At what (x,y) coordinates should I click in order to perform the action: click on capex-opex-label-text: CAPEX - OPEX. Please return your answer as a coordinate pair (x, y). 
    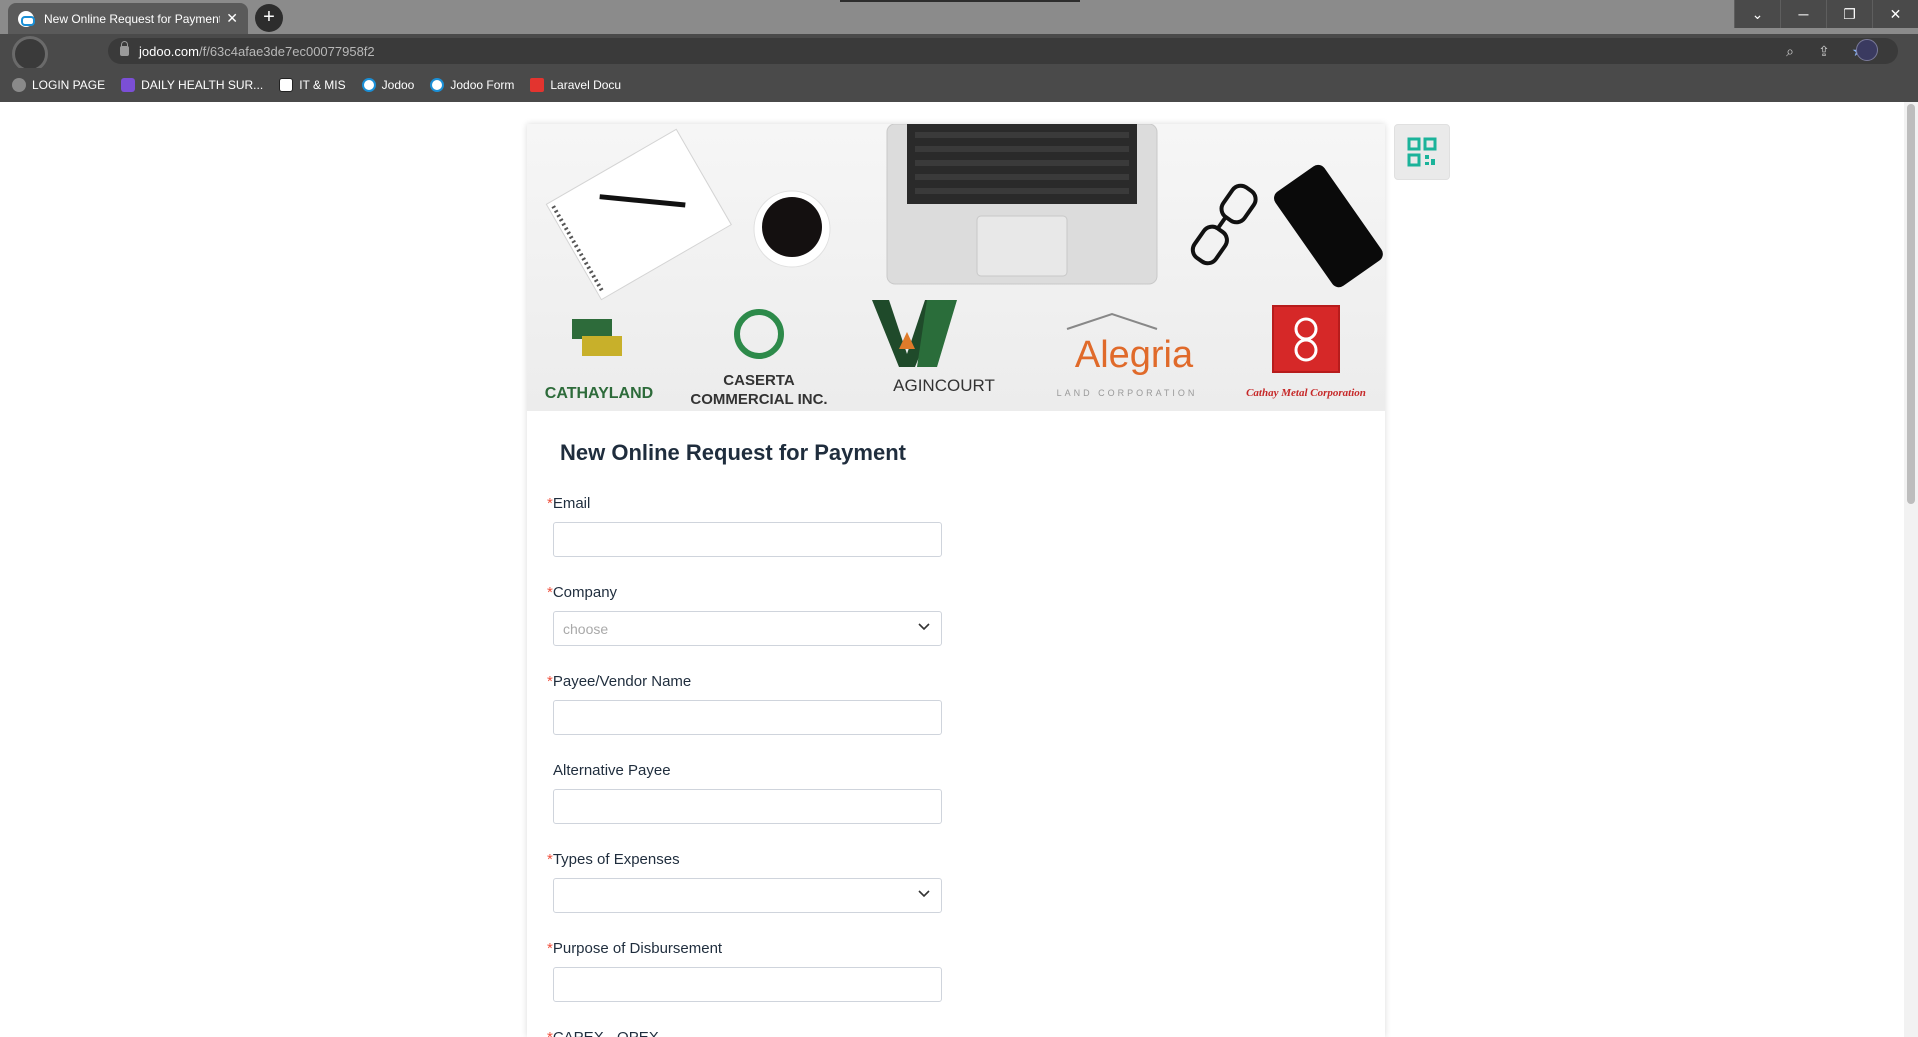
    Looking at the image, I should click on (606, 1033).